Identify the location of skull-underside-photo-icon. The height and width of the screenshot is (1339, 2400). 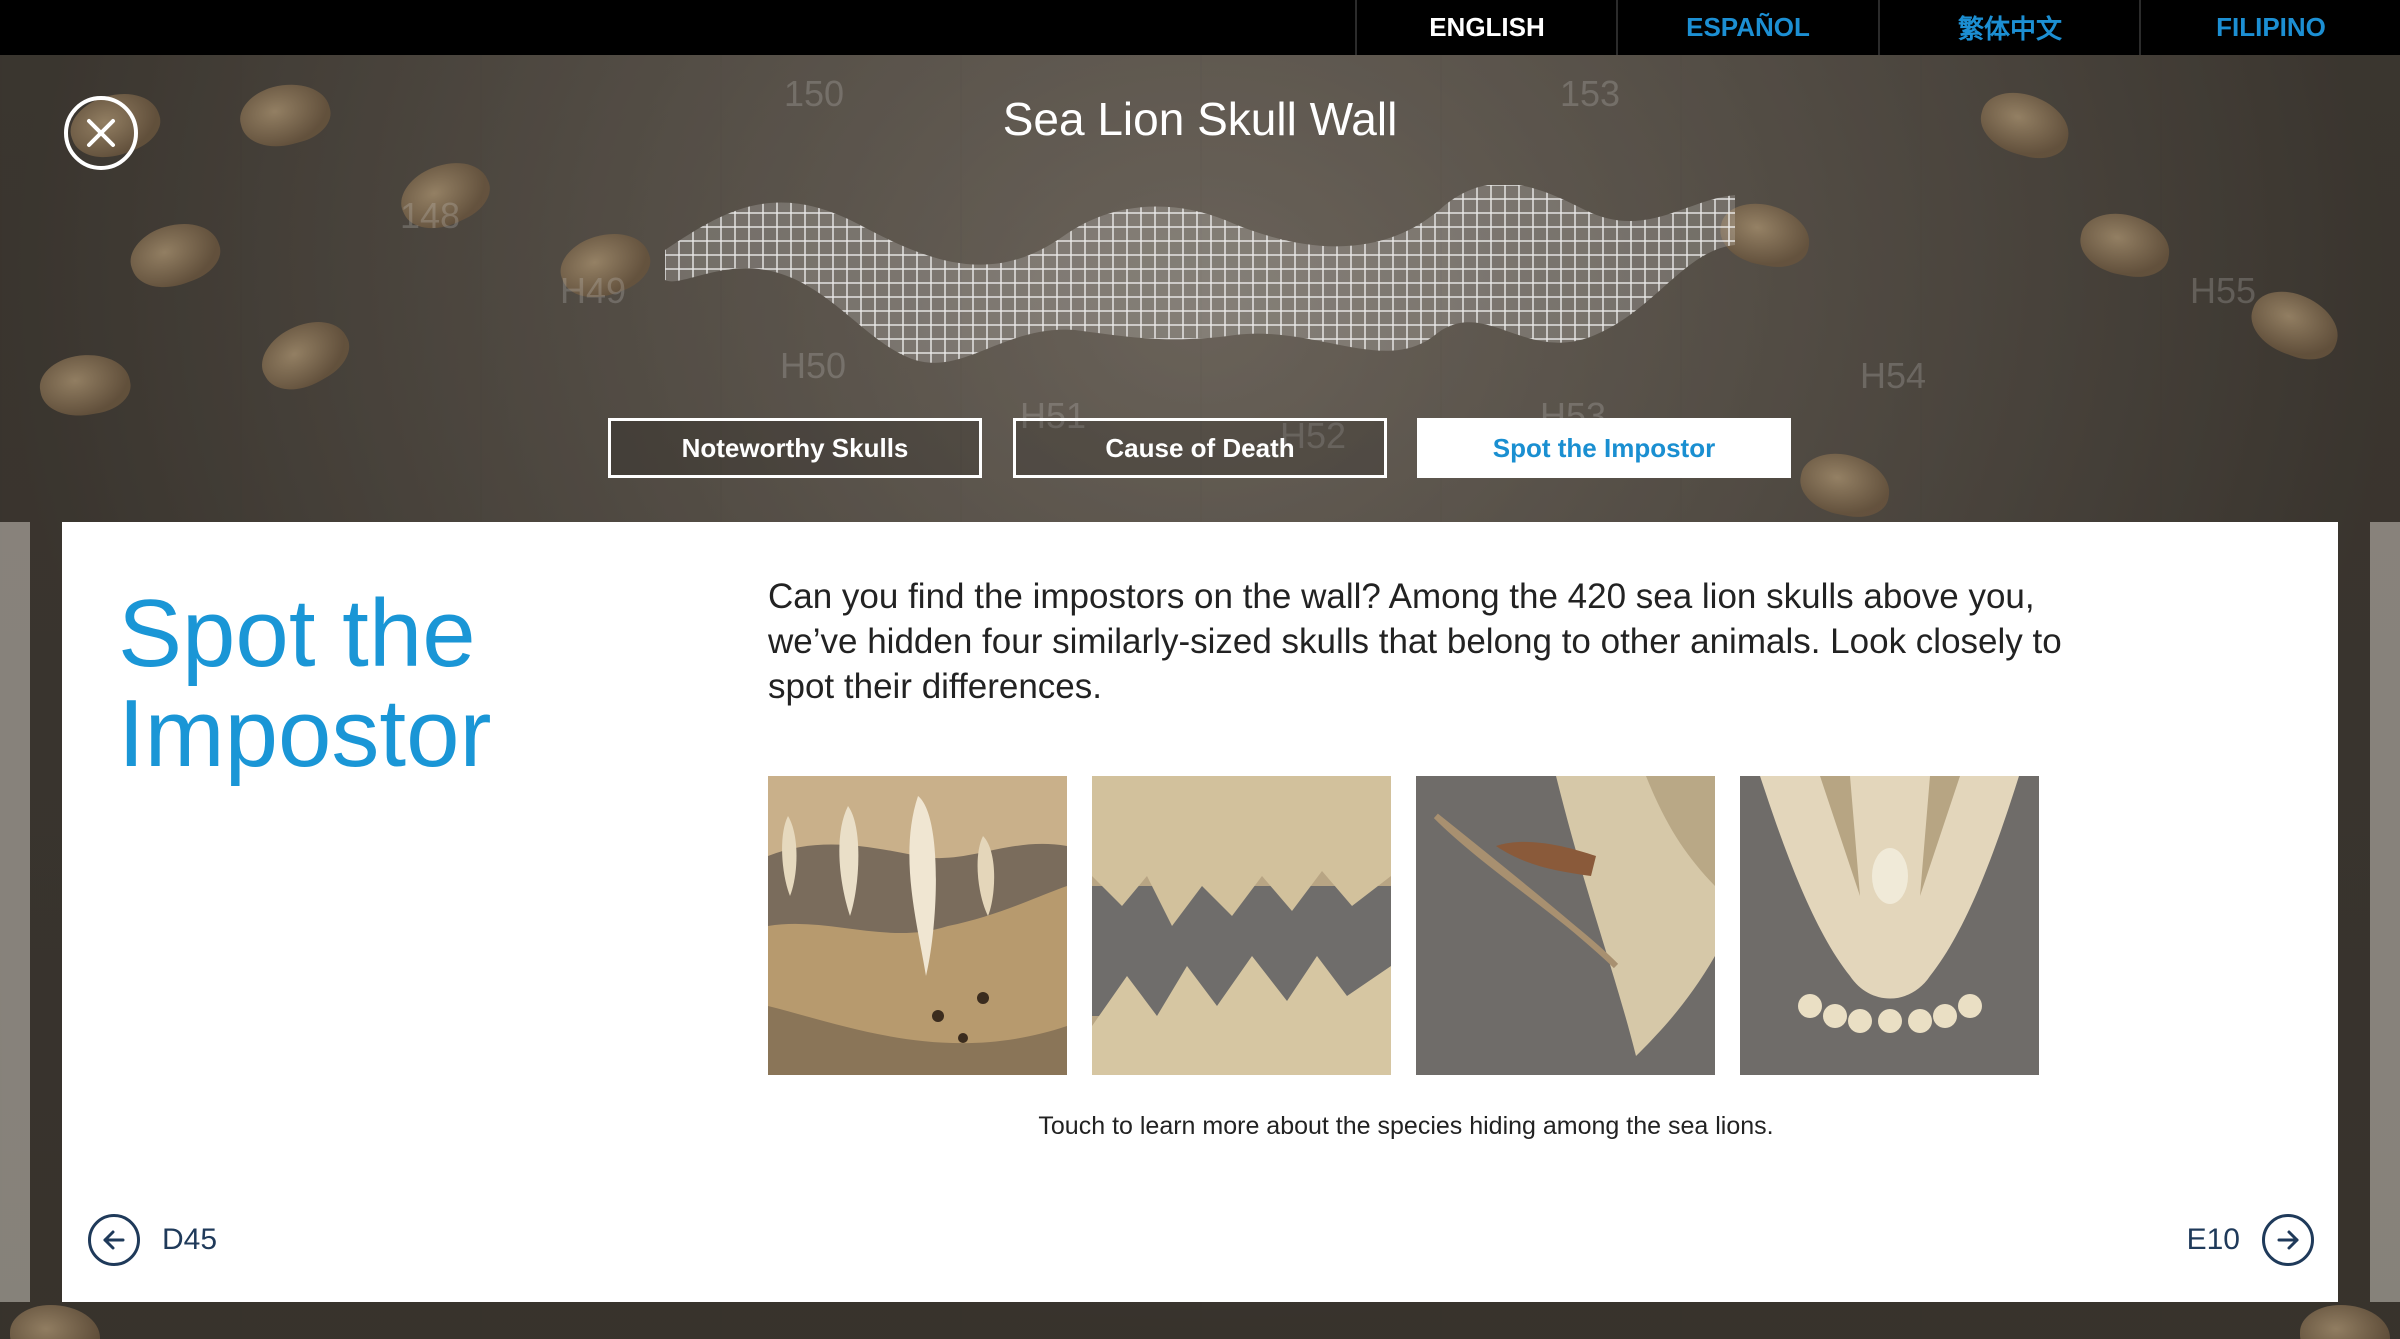
(1889, 925).